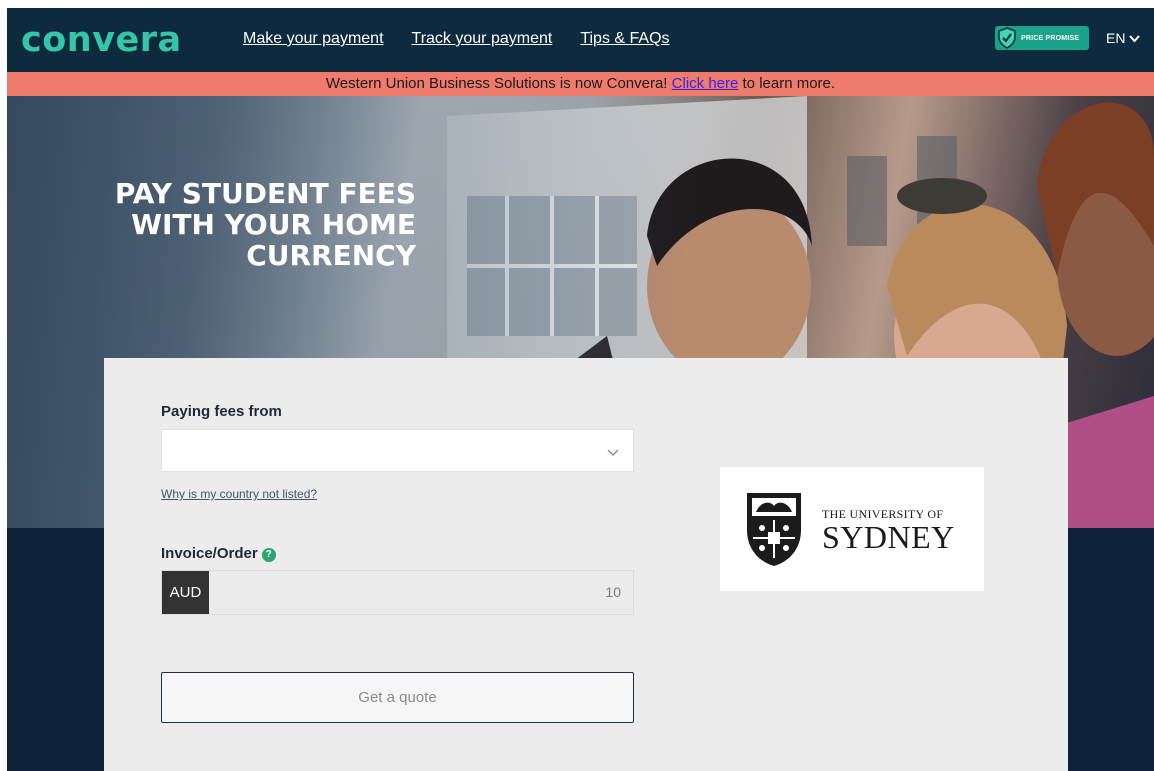 The image size is (1154, 771). I want to click on price-promise-label: PRICE PROMISE, so click(1050, 38).